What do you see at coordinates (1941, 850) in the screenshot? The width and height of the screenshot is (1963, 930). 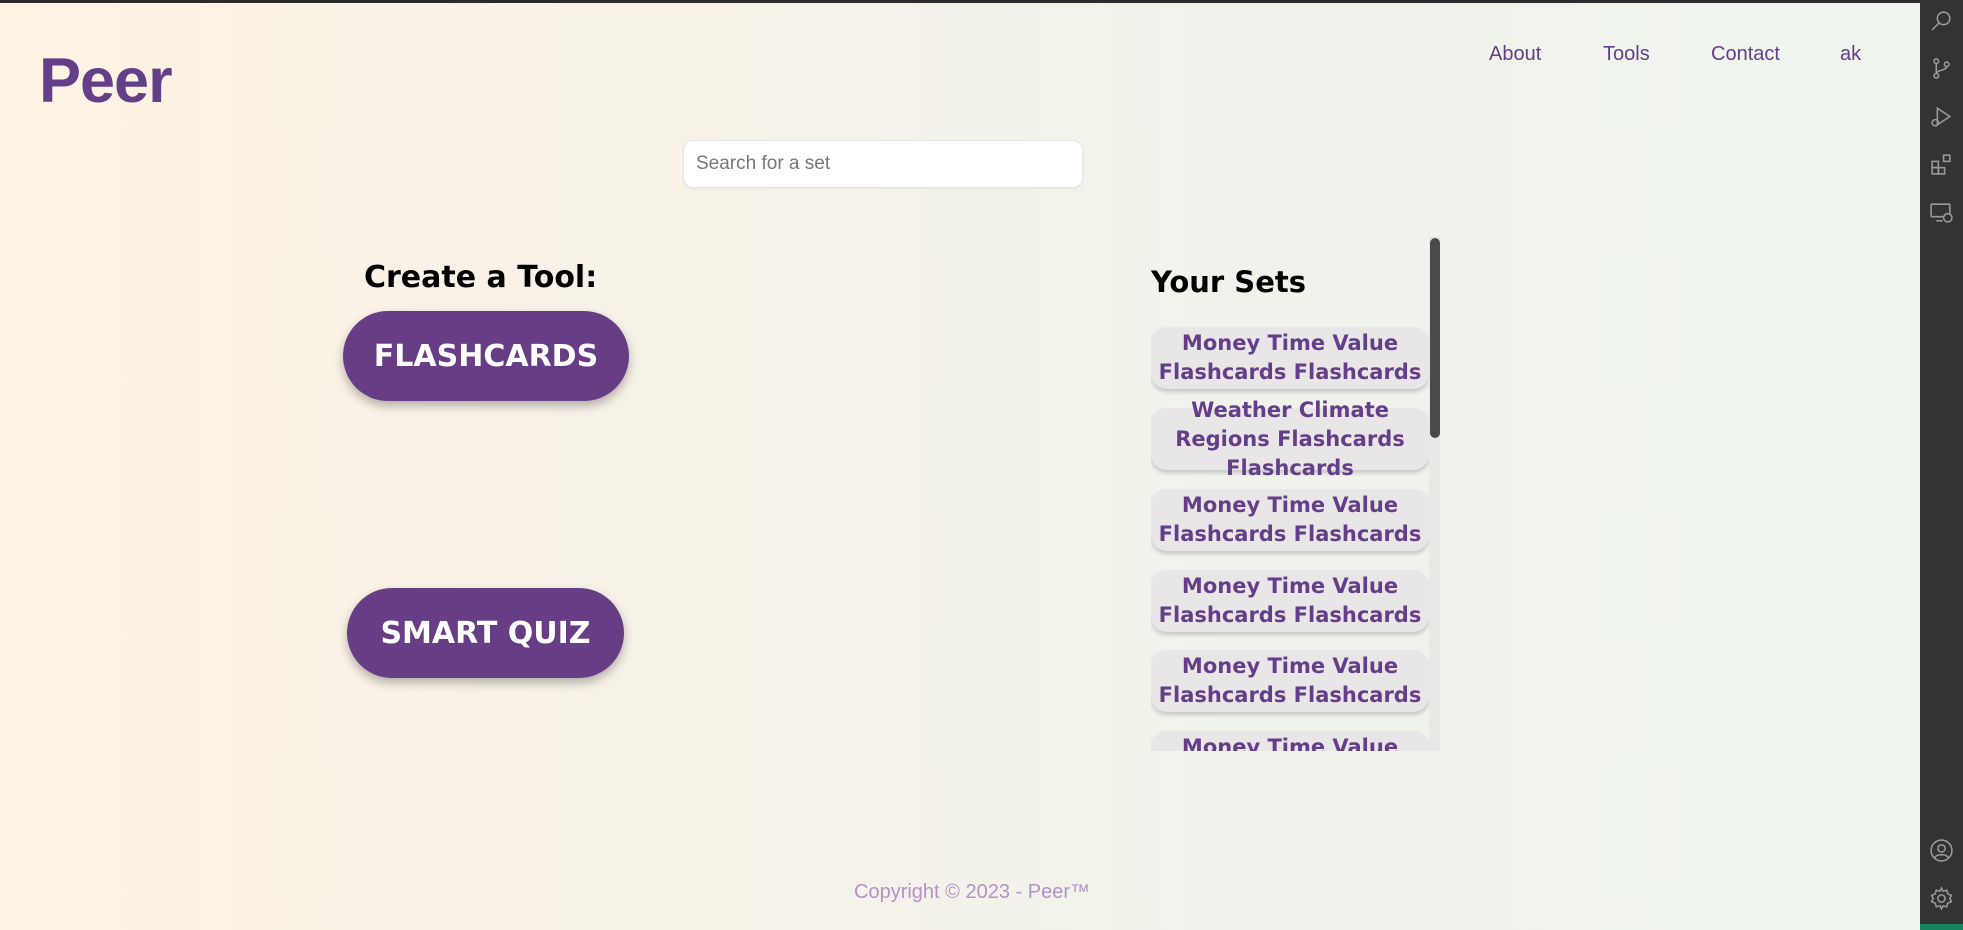 I see `account-icon` at bounding box center [1941, 850].